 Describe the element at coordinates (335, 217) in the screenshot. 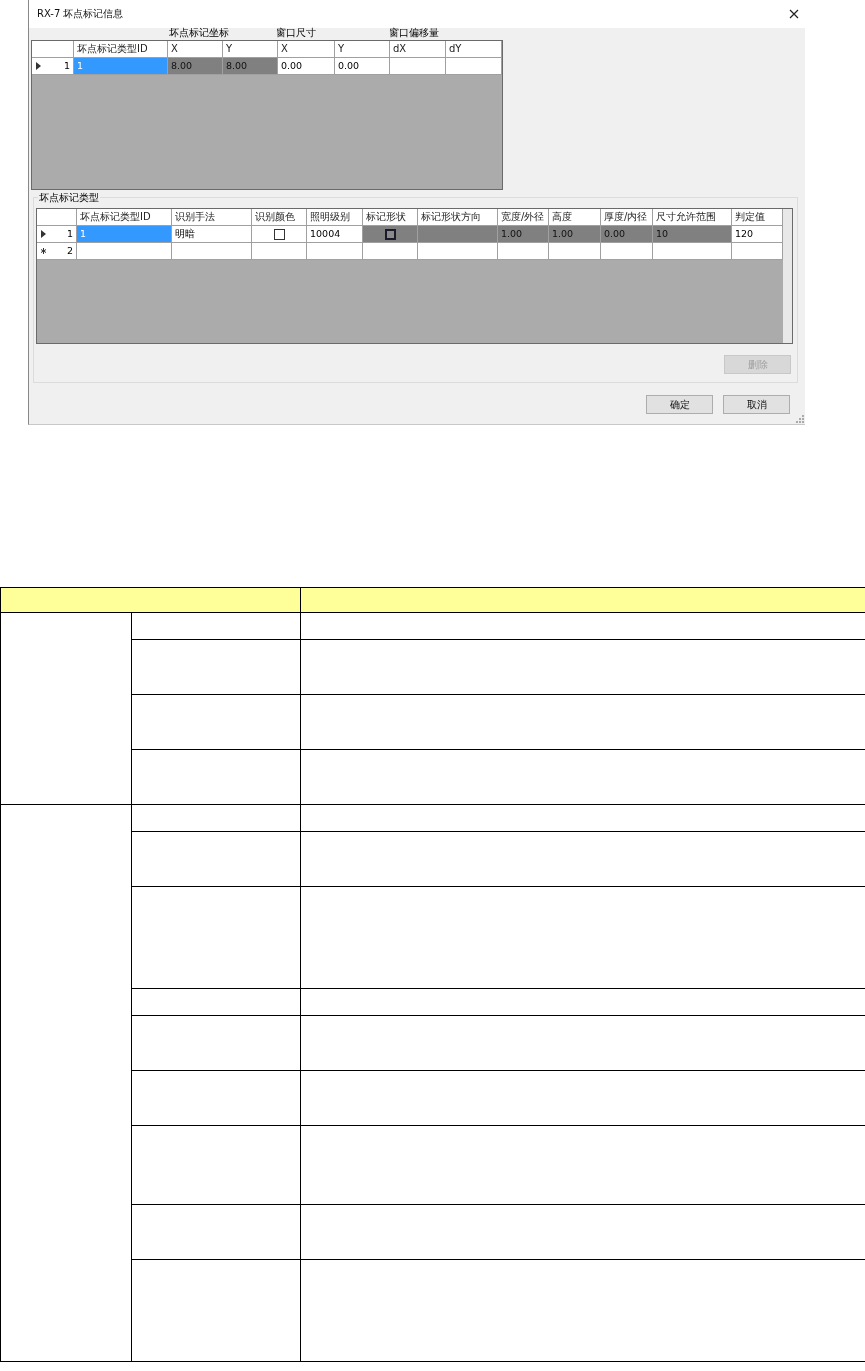

I see `column-header: 照明级别` at that location.